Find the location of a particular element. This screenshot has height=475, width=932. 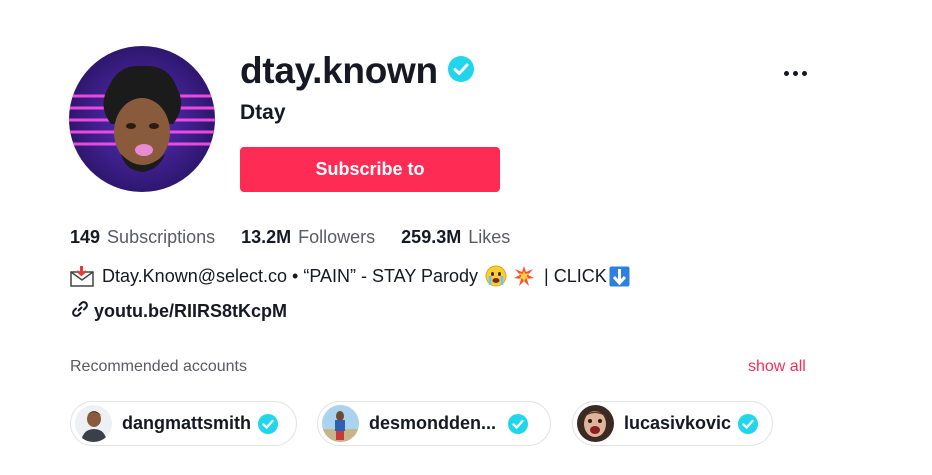

crying-face-emoji is located at coordinates (496, 276).